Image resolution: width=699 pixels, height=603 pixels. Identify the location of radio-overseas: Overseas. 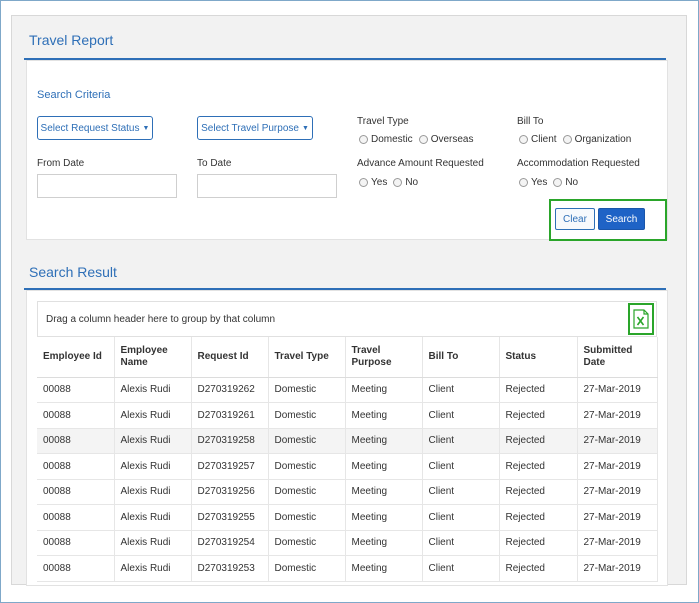
(445, 139).